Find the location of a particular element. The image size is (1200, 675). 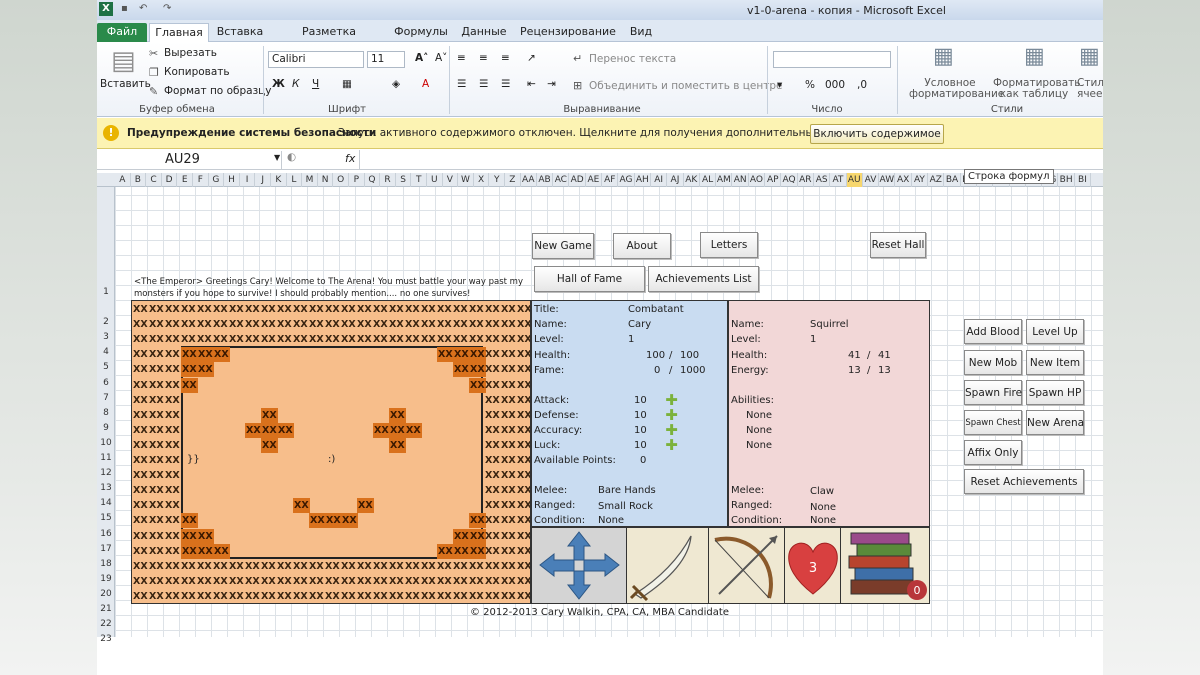

new-arena-button: New Arena is located at coordinates (1055, 422).